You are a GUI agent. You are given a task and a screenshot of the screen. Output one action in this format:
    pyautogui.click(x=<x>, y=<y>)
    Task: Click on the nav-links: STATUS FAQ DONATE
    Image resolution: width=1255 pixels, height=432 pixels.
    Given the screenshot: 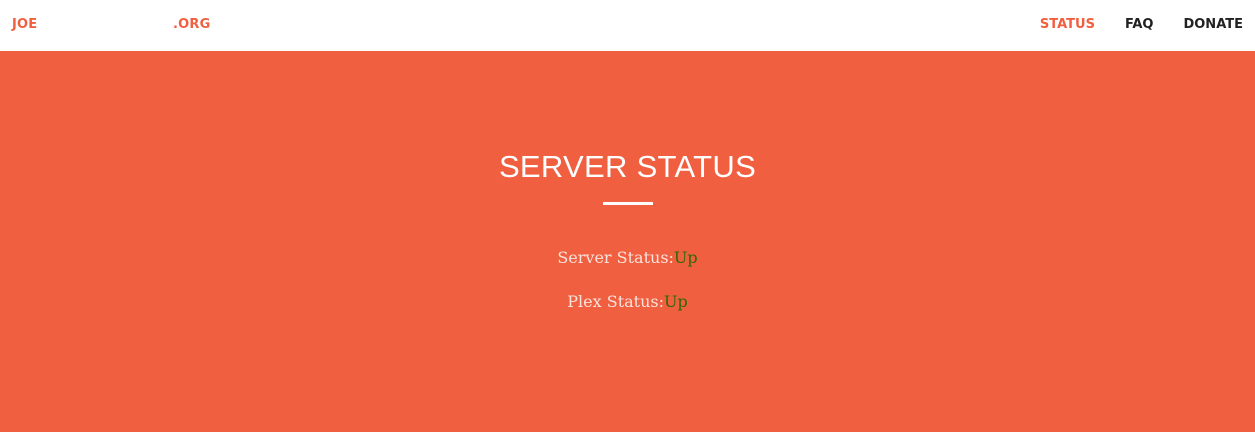 What is the action you would take?
    pyautogui.click(x=1141, y=24)
    